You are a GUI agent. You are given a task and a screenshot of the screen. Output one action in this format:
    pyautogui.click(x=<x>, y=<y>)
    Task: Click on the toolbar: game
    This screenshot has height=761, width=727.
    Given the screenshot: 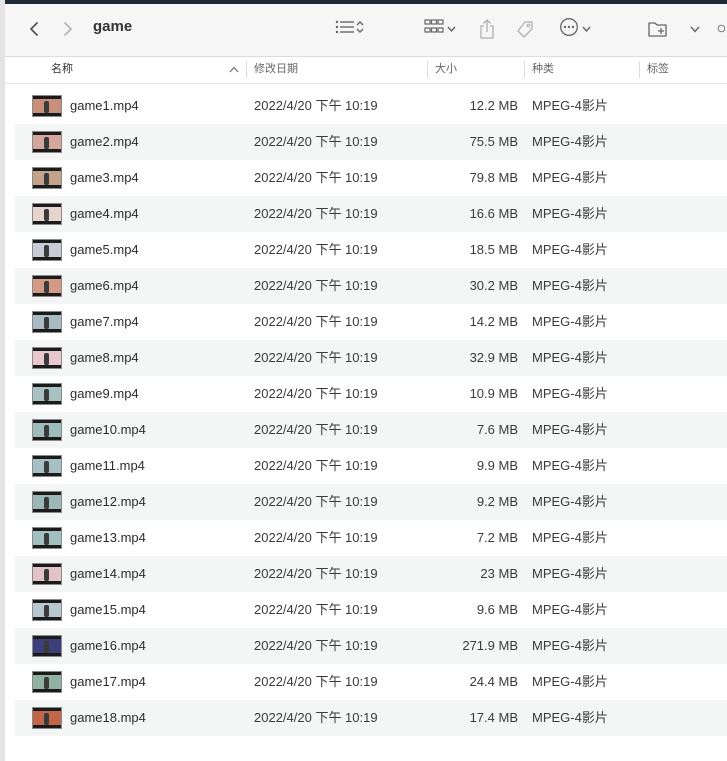 What is the action you would take?
    pyautogui.click(x=366, y=30)
    